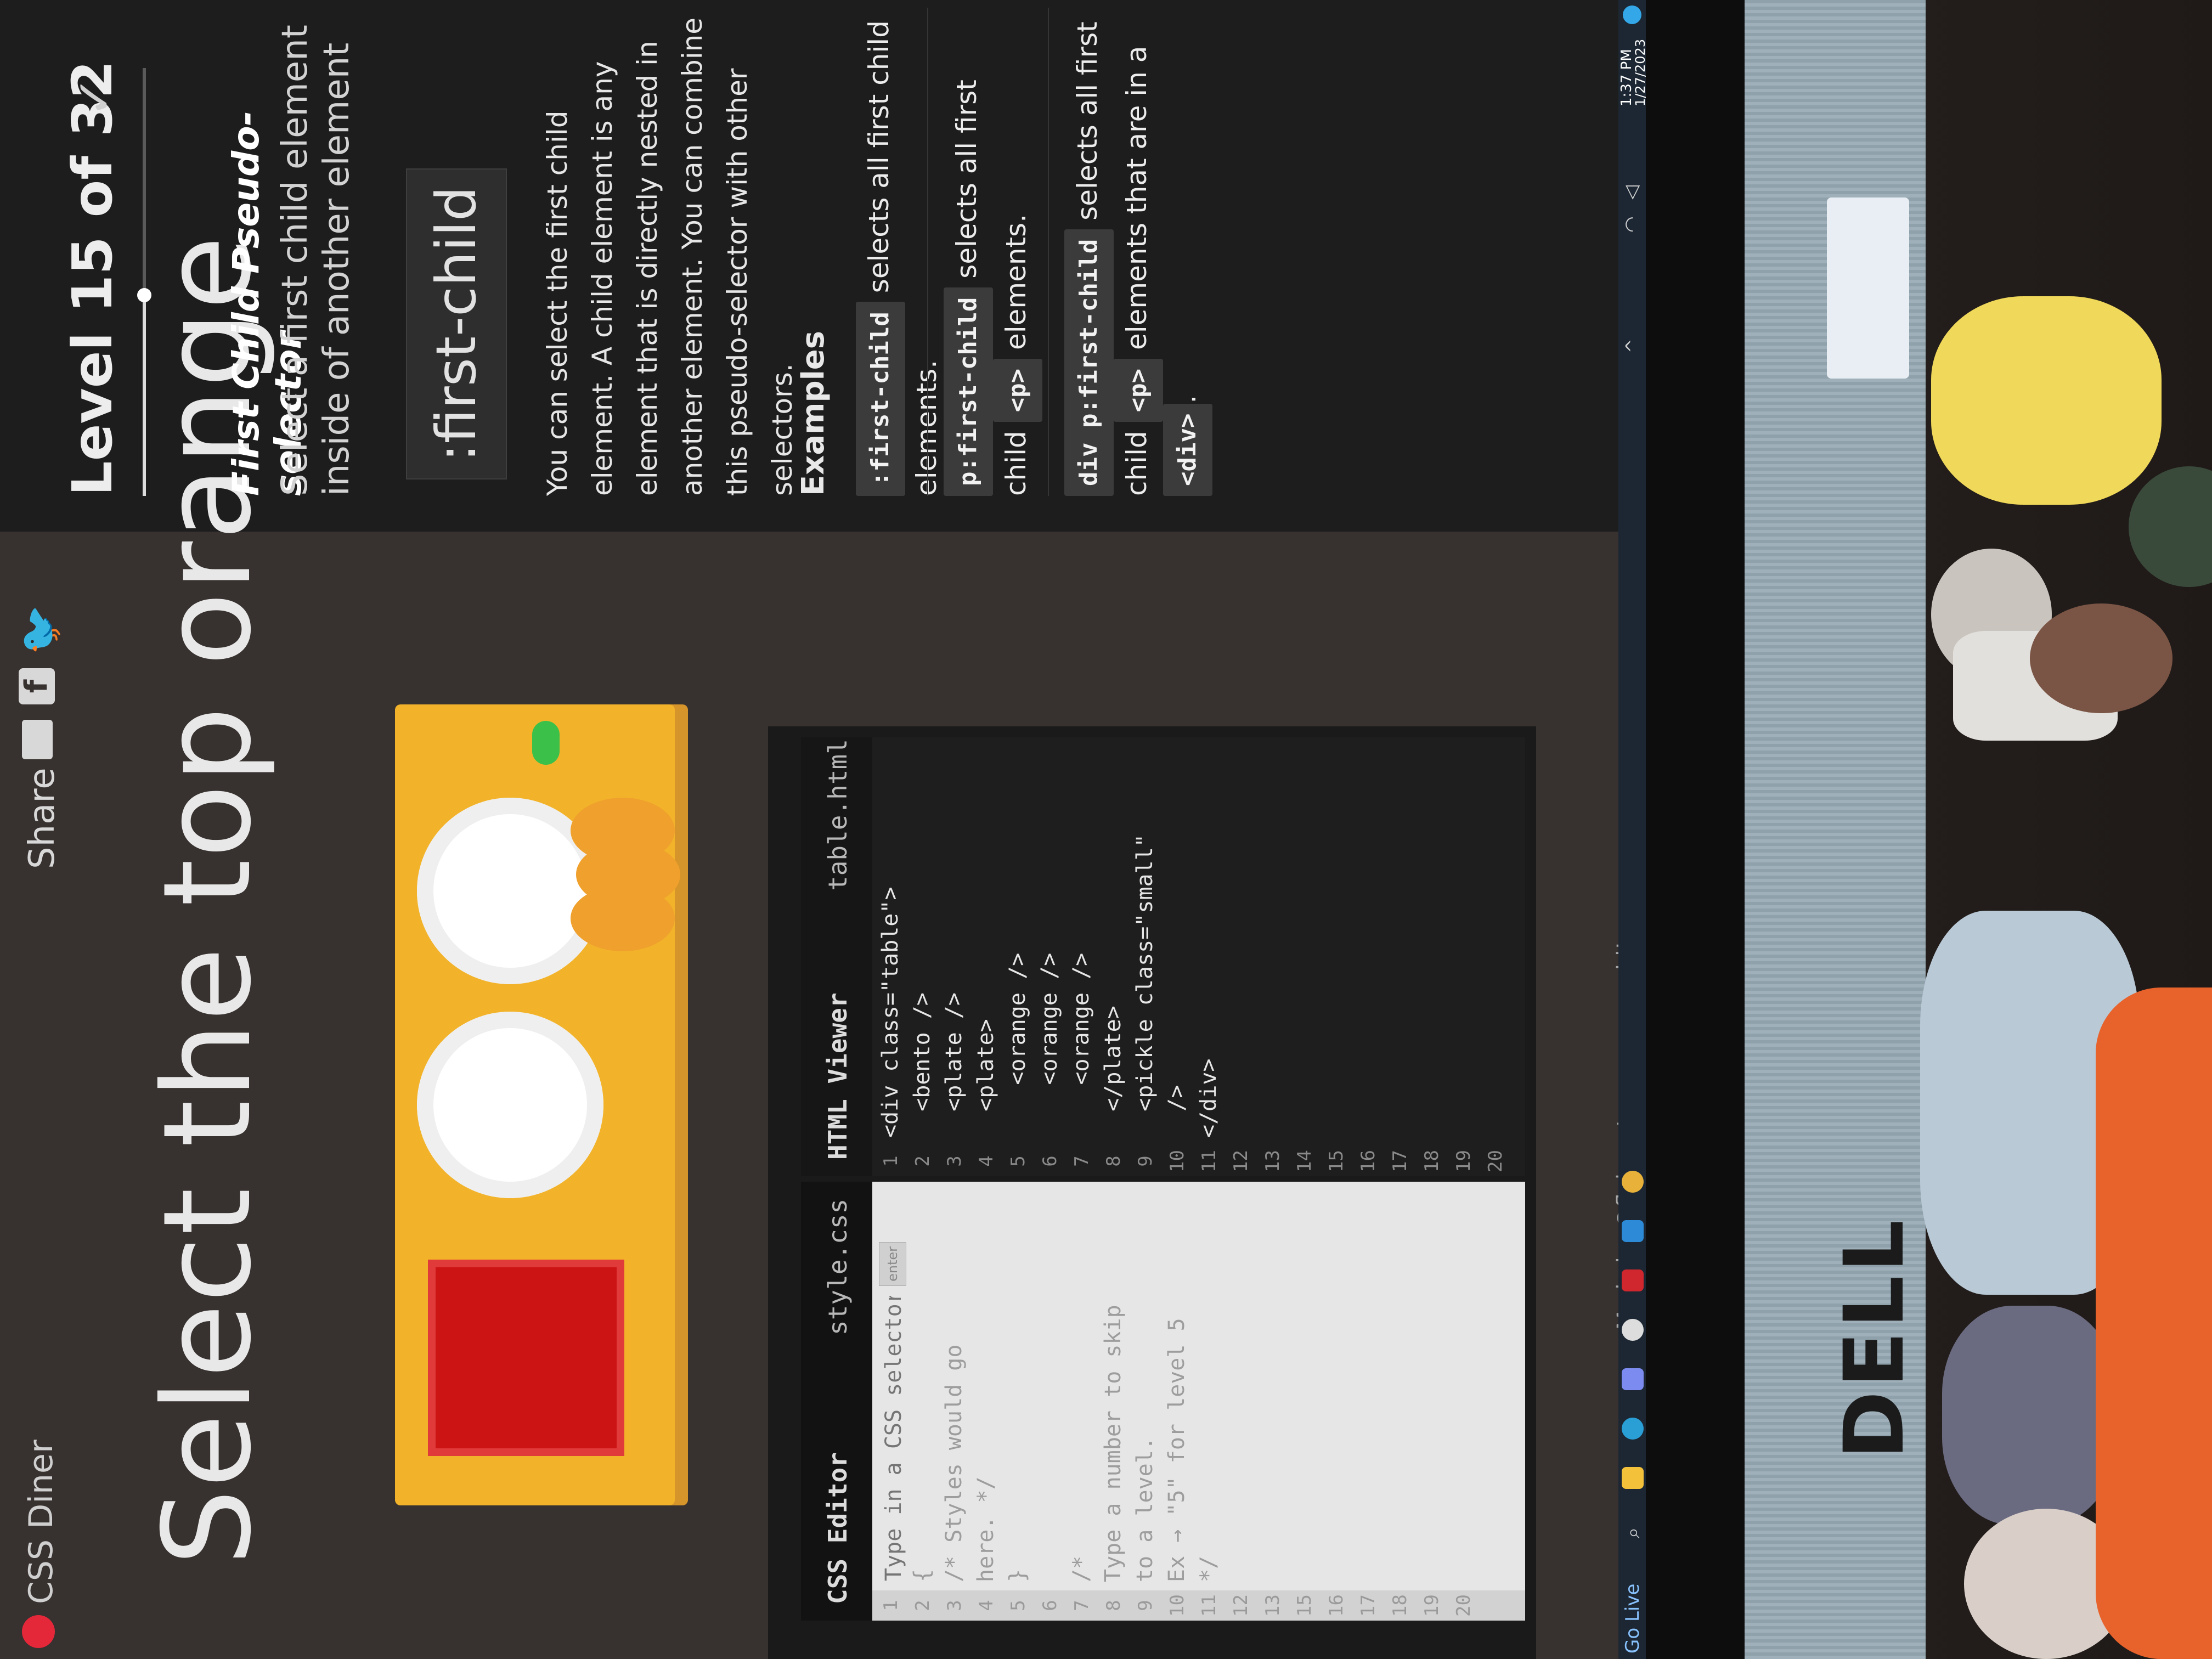 The width and height of the screenshot is (2212, 1659). What do you see at coordinates (986, 1529) in the screenshot?
I see `css-code-line: here. */` at bounding box center [986, 1529].